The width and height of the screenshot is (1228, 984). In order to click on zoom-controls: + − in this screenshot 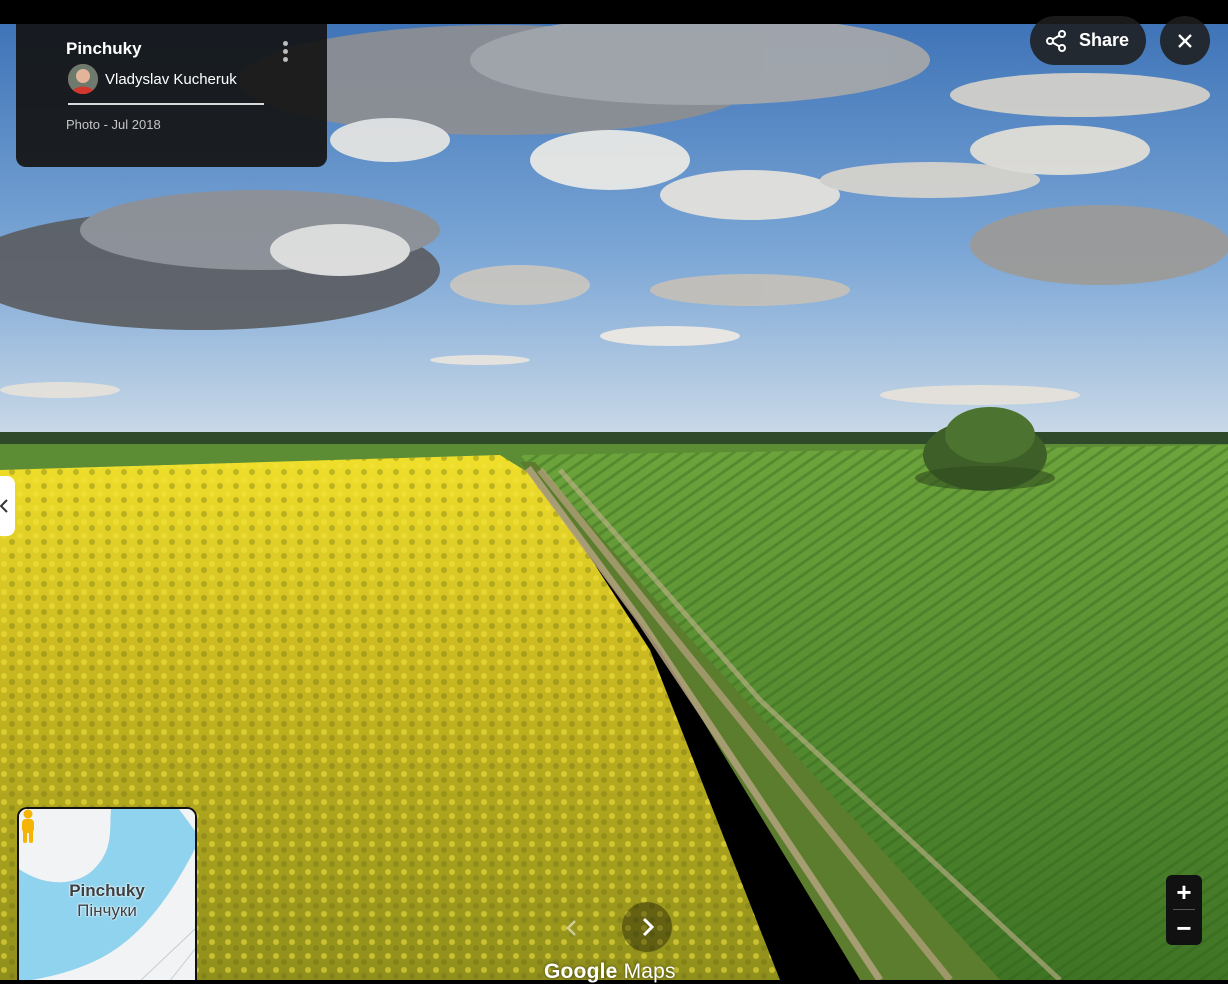, I will do `click(1184, 910)`.